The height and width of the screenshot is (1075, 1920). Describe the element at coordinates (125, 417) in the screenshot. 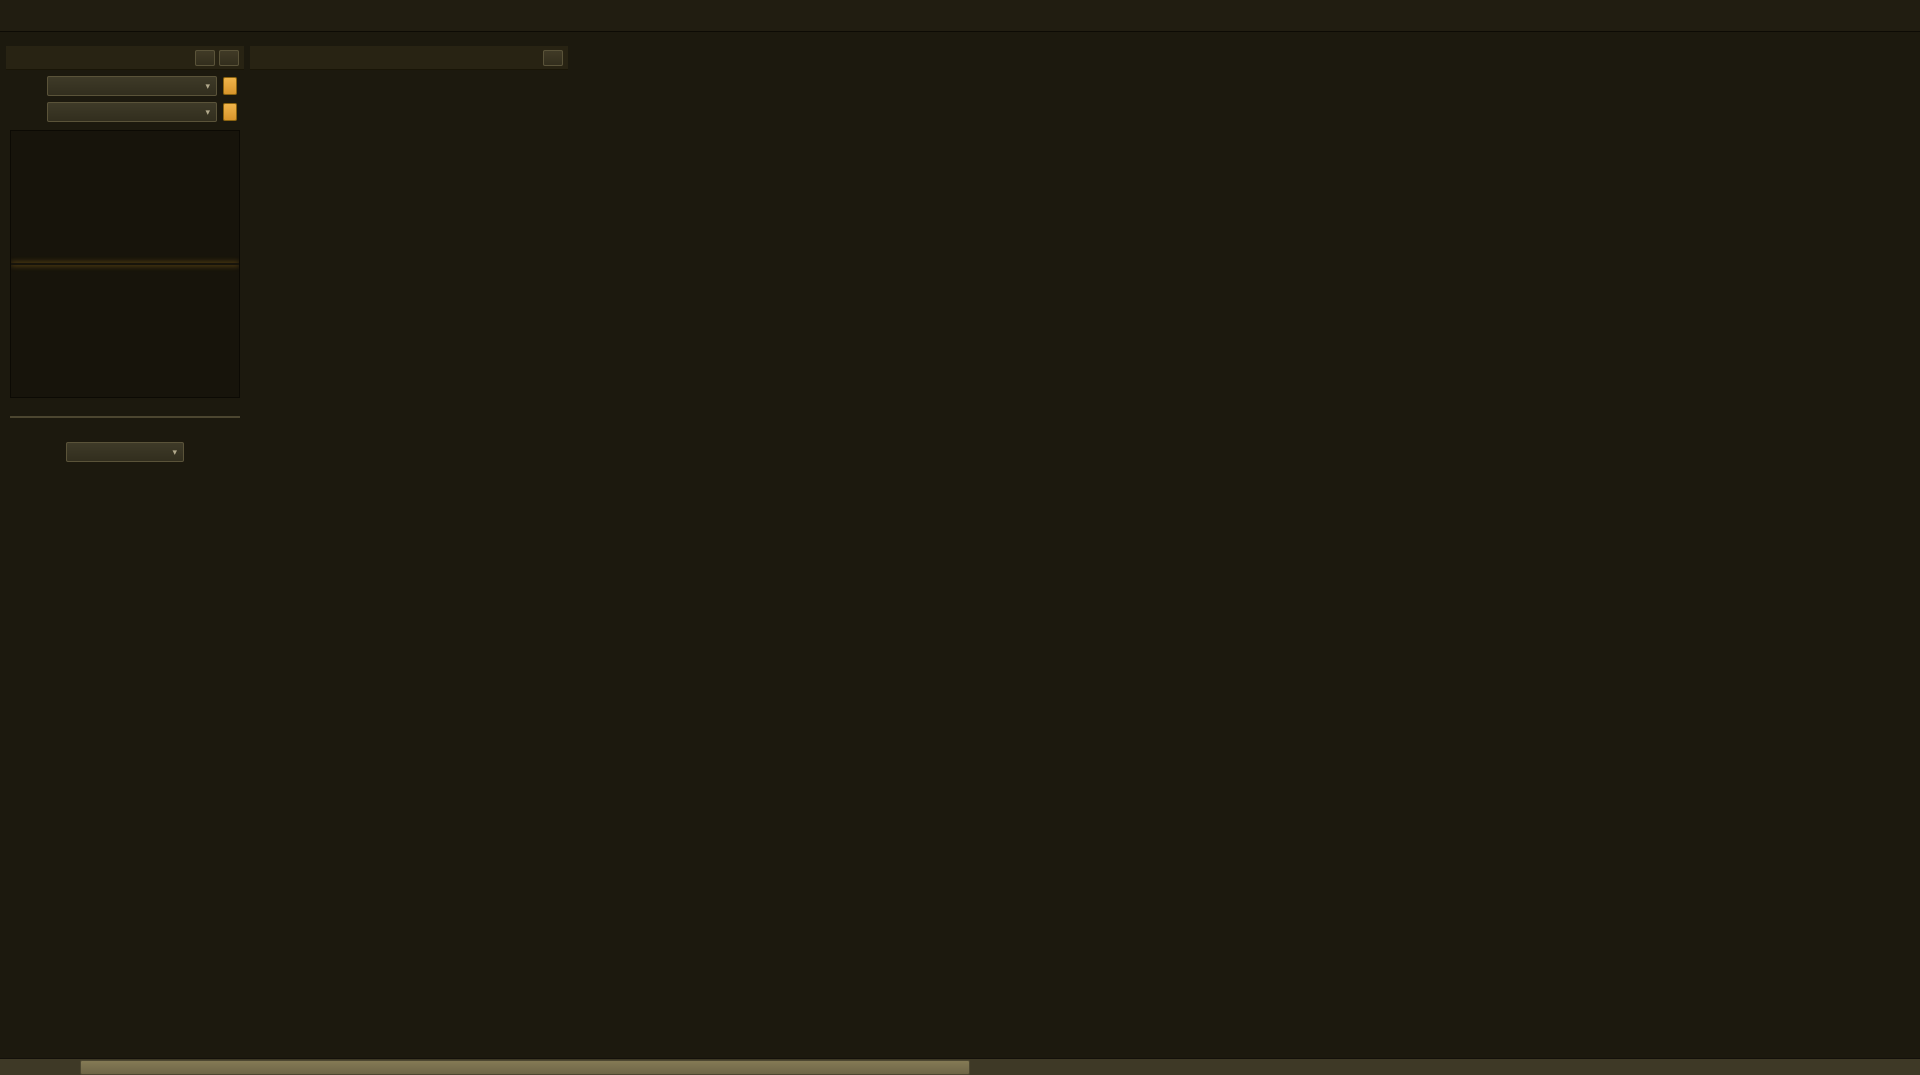

I see `eq-band-tabs` at that location.